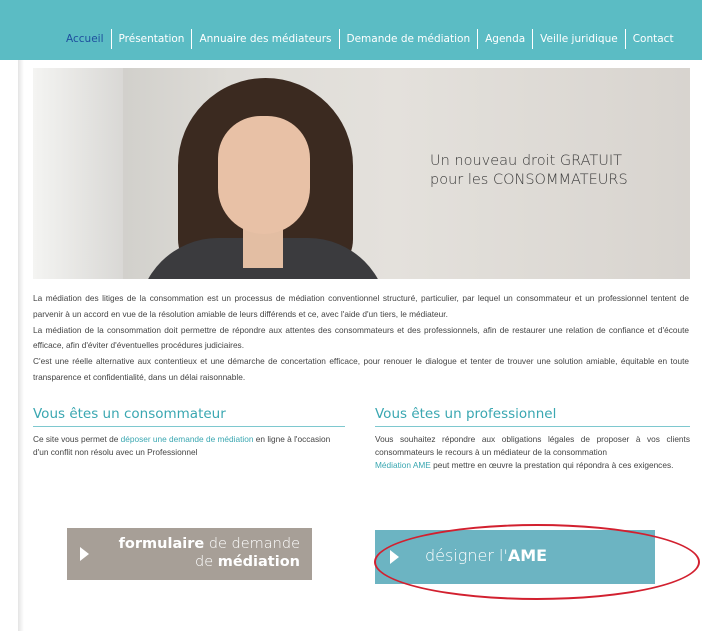 The height and width of the screenshot is (631, 702). I want to click on mediation-form-button-label: formulaire de demande de médiation, so click(209, 553).